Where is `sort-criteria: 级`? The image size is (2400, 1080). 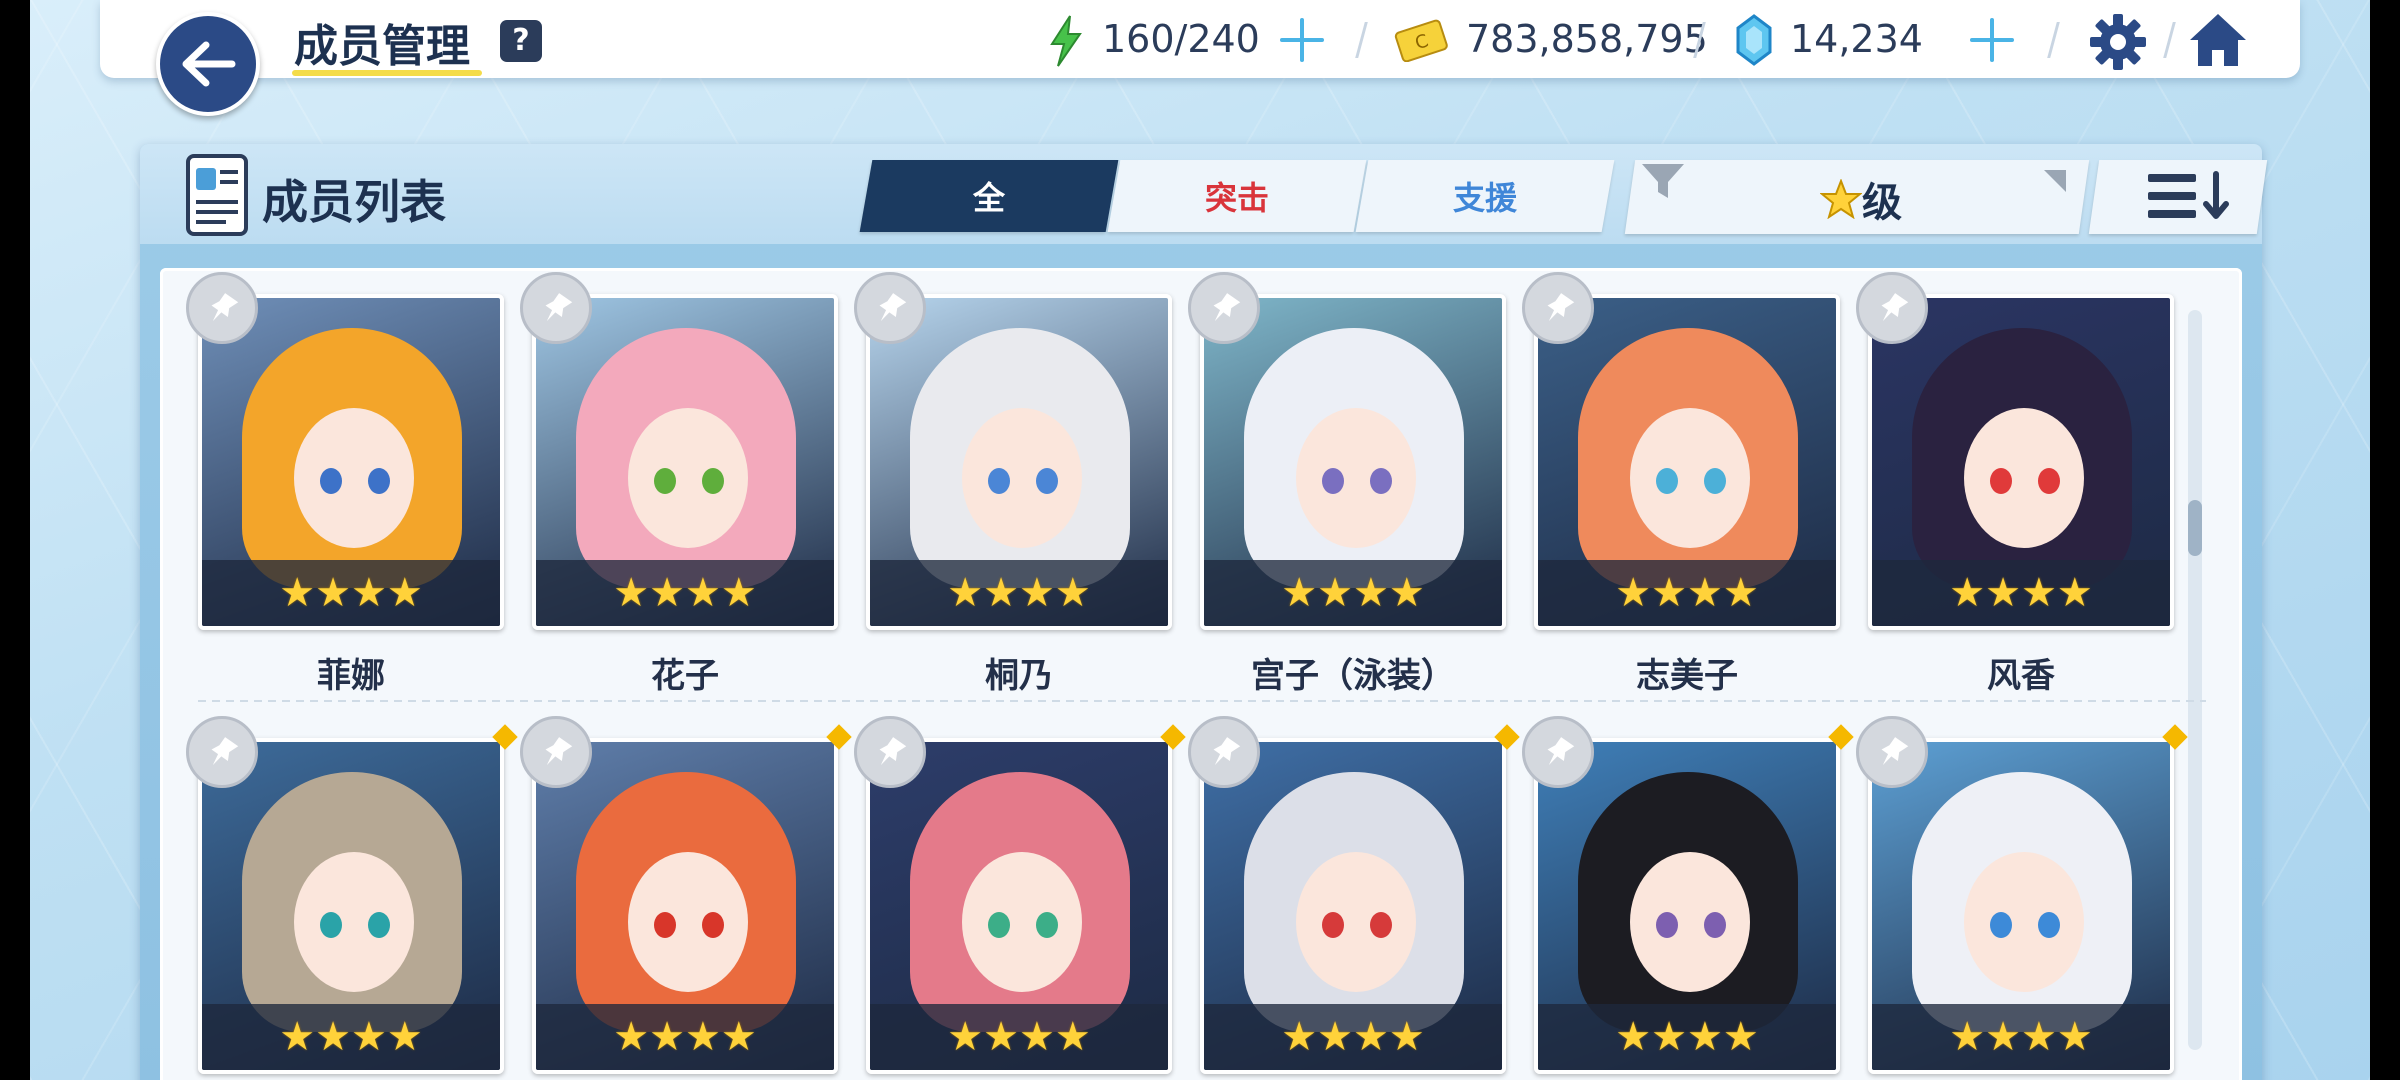
sort-criteria: 级 is located at coordinates (1861, 199).